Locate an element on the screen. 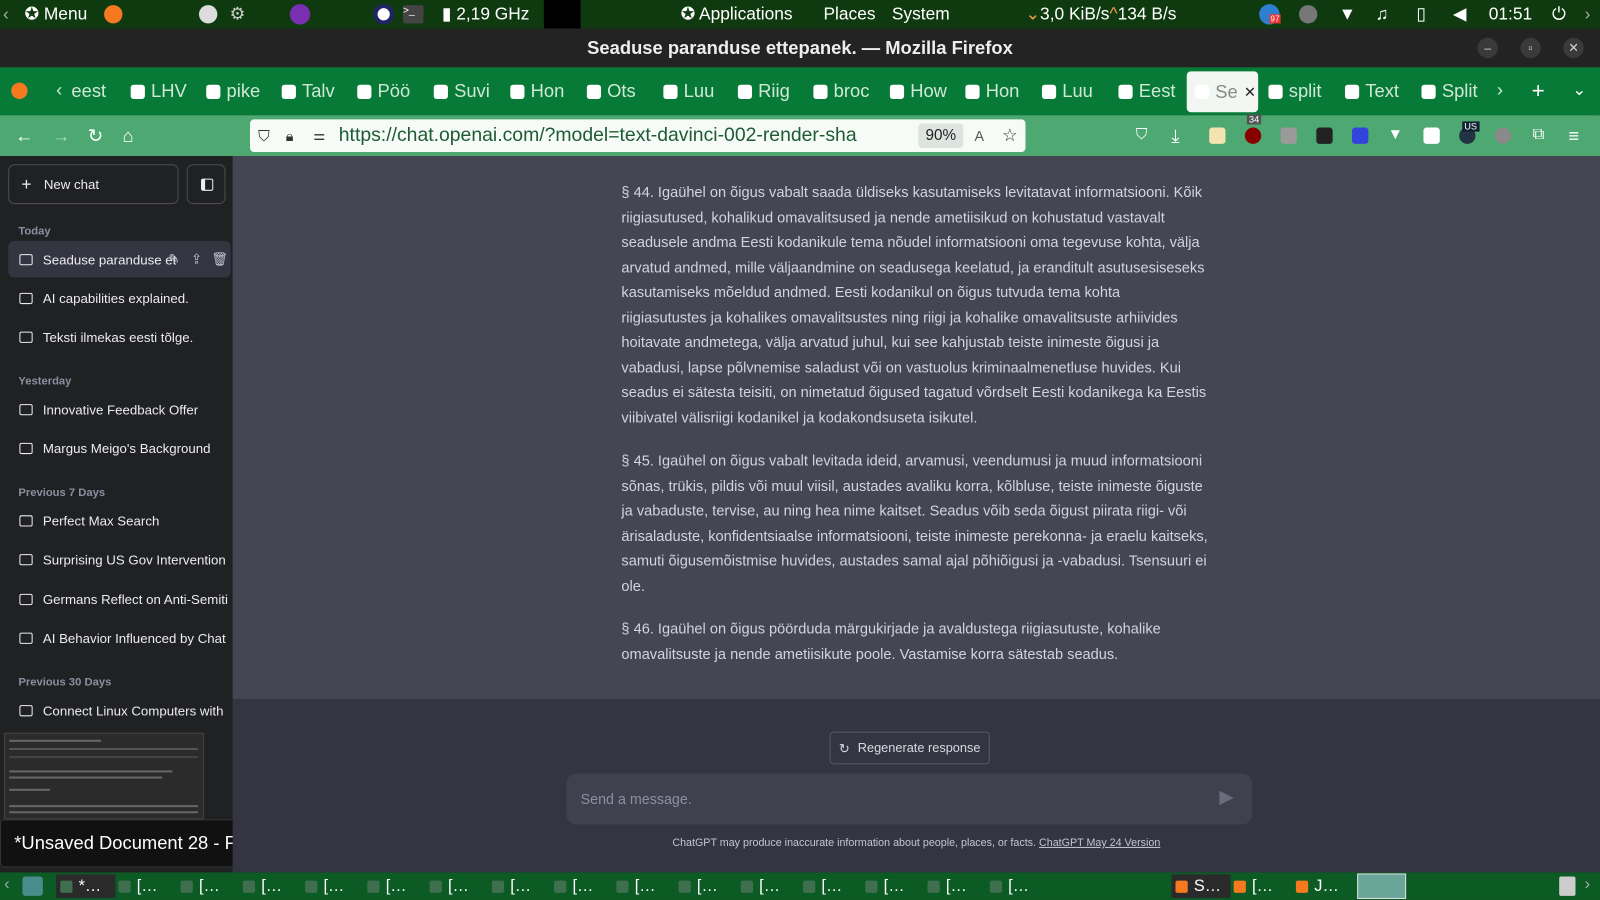  tor-icon is located at coordinates (300, 14).